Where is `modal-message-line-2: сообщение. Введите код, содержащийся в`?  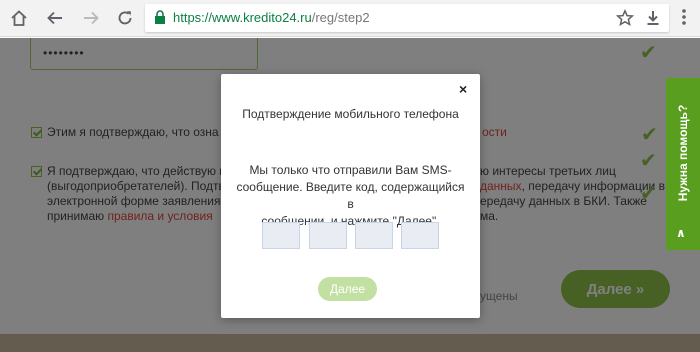 modal-message-line-2: сообщение. Введите код, содержащийся в is located at coordinates (350, 195).